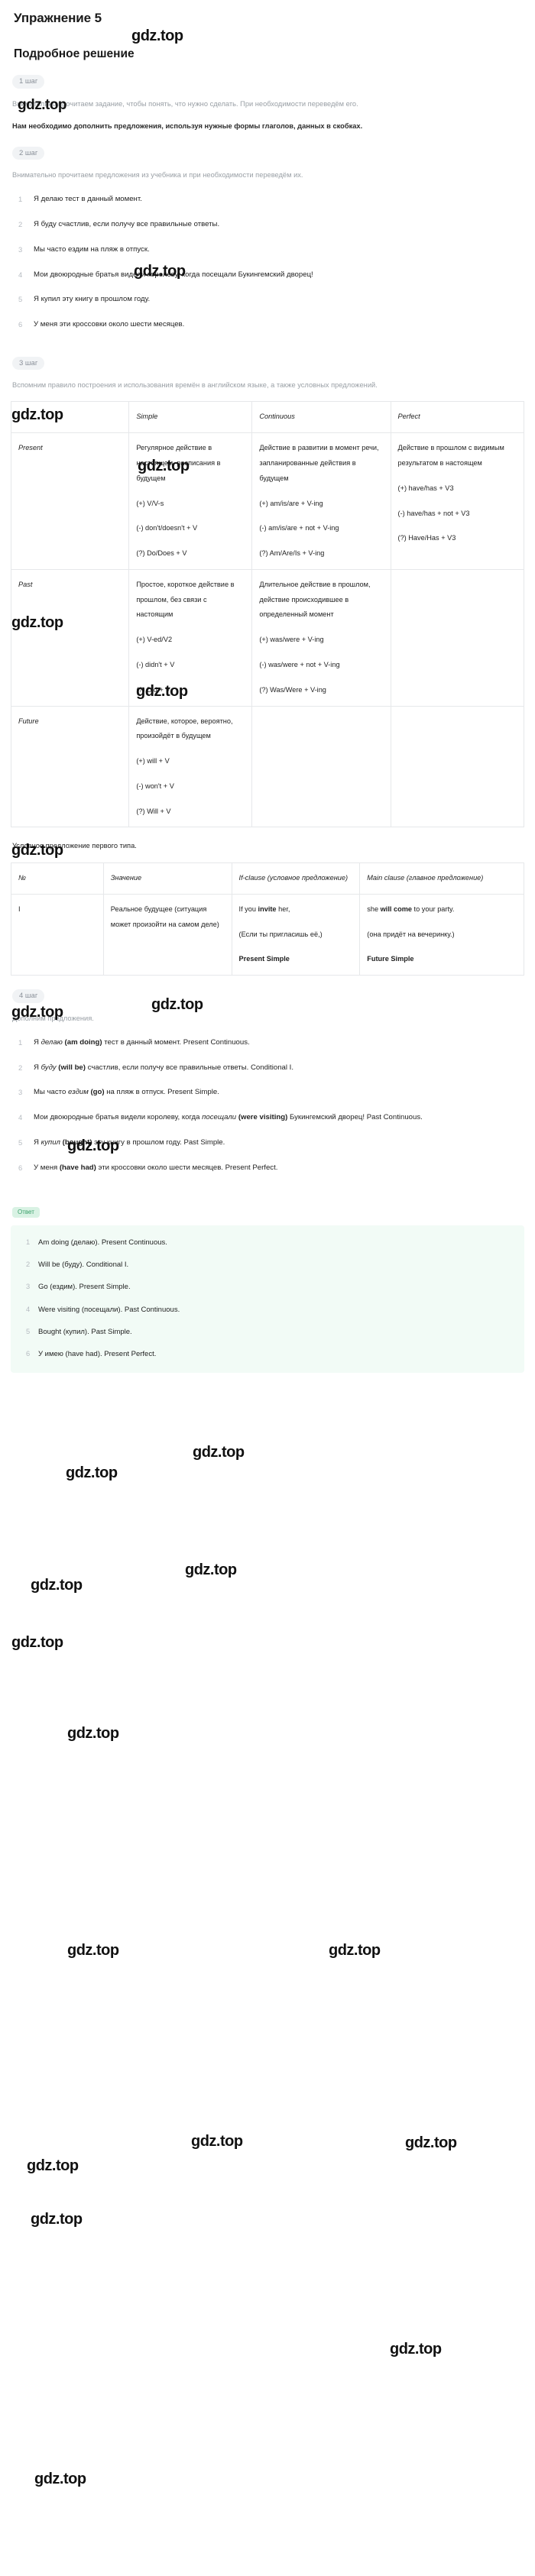  What do you see at coordinates (50, 1142) in the screenshot?
I see `item-italic: купил` at bounding box center [50, 1142].